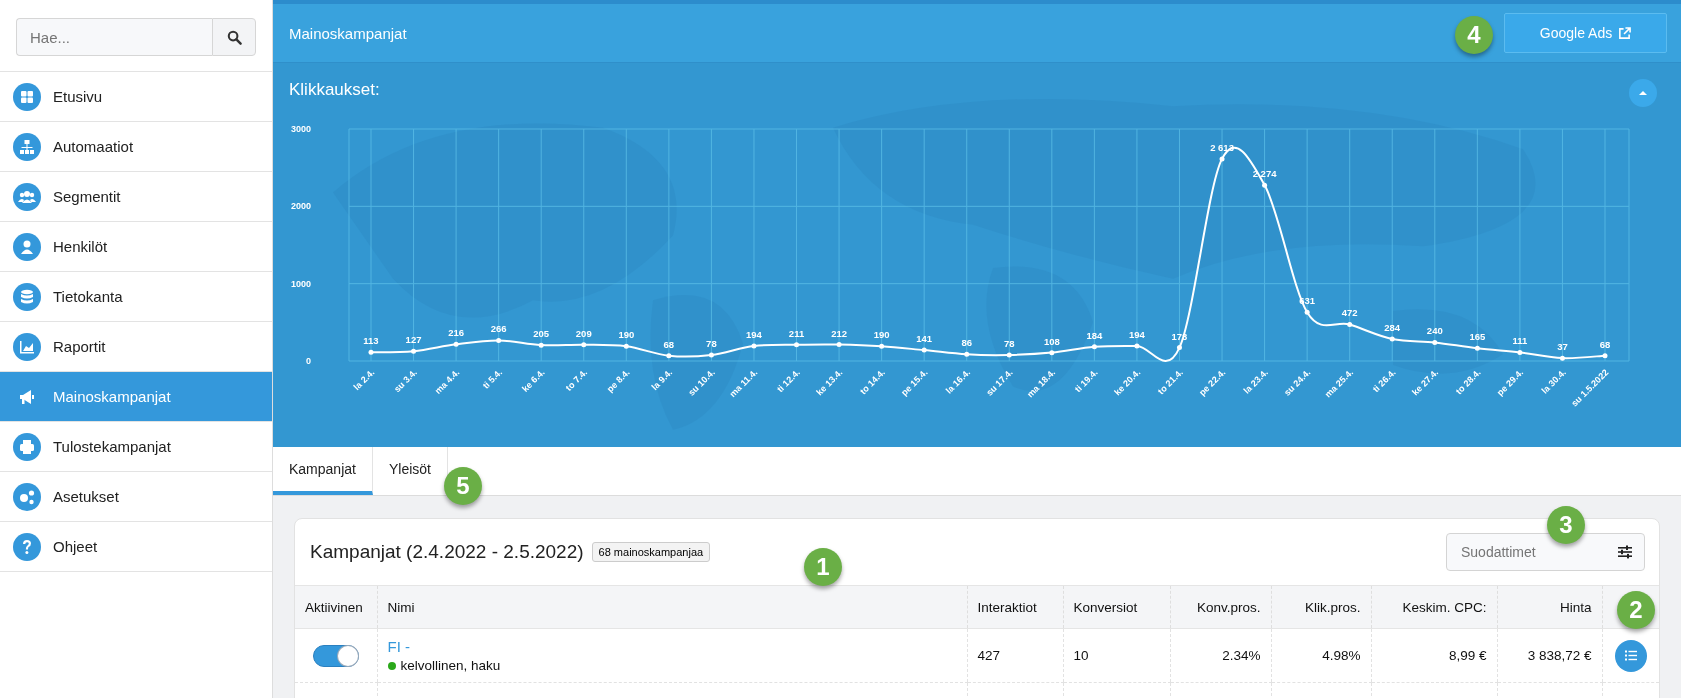 This screenshot has width=1681, height=698. I want to click on table-cell: 10, so click(1116, 655).